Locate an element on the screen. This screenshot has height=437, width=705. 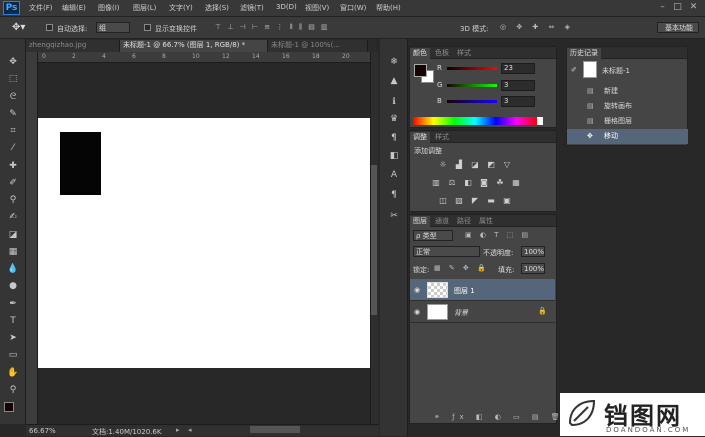
invert-icon: ◫ is located at coordinates (443, 200).